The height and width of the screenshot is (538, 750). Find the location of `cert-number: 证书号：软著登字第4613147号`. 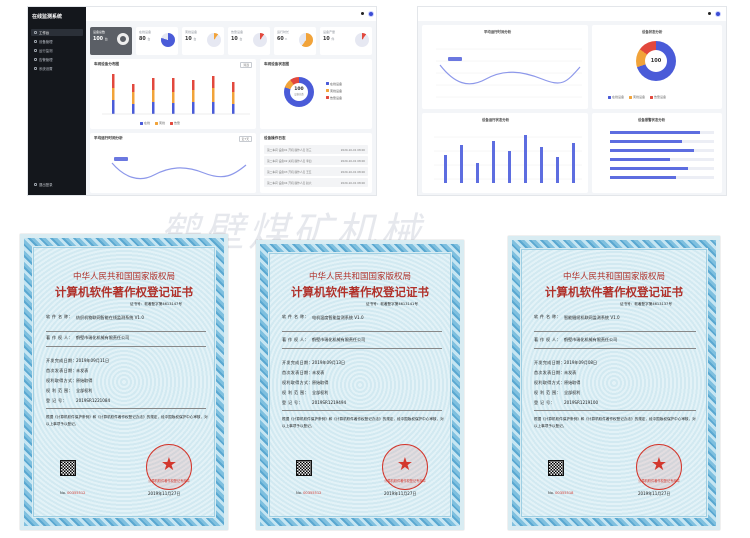

cert-number: 证书号：软著登字第4613147号 is located at coordinates (156, 304).